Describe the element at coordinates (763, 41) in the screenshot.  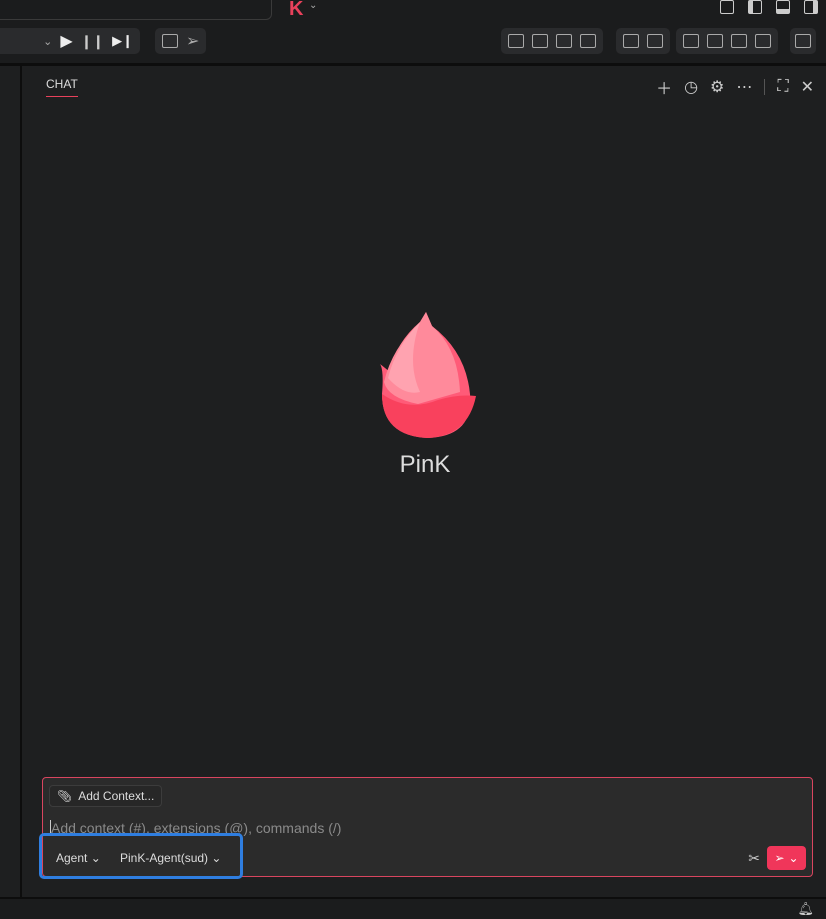
I see `doc-edit-icon` at that location.